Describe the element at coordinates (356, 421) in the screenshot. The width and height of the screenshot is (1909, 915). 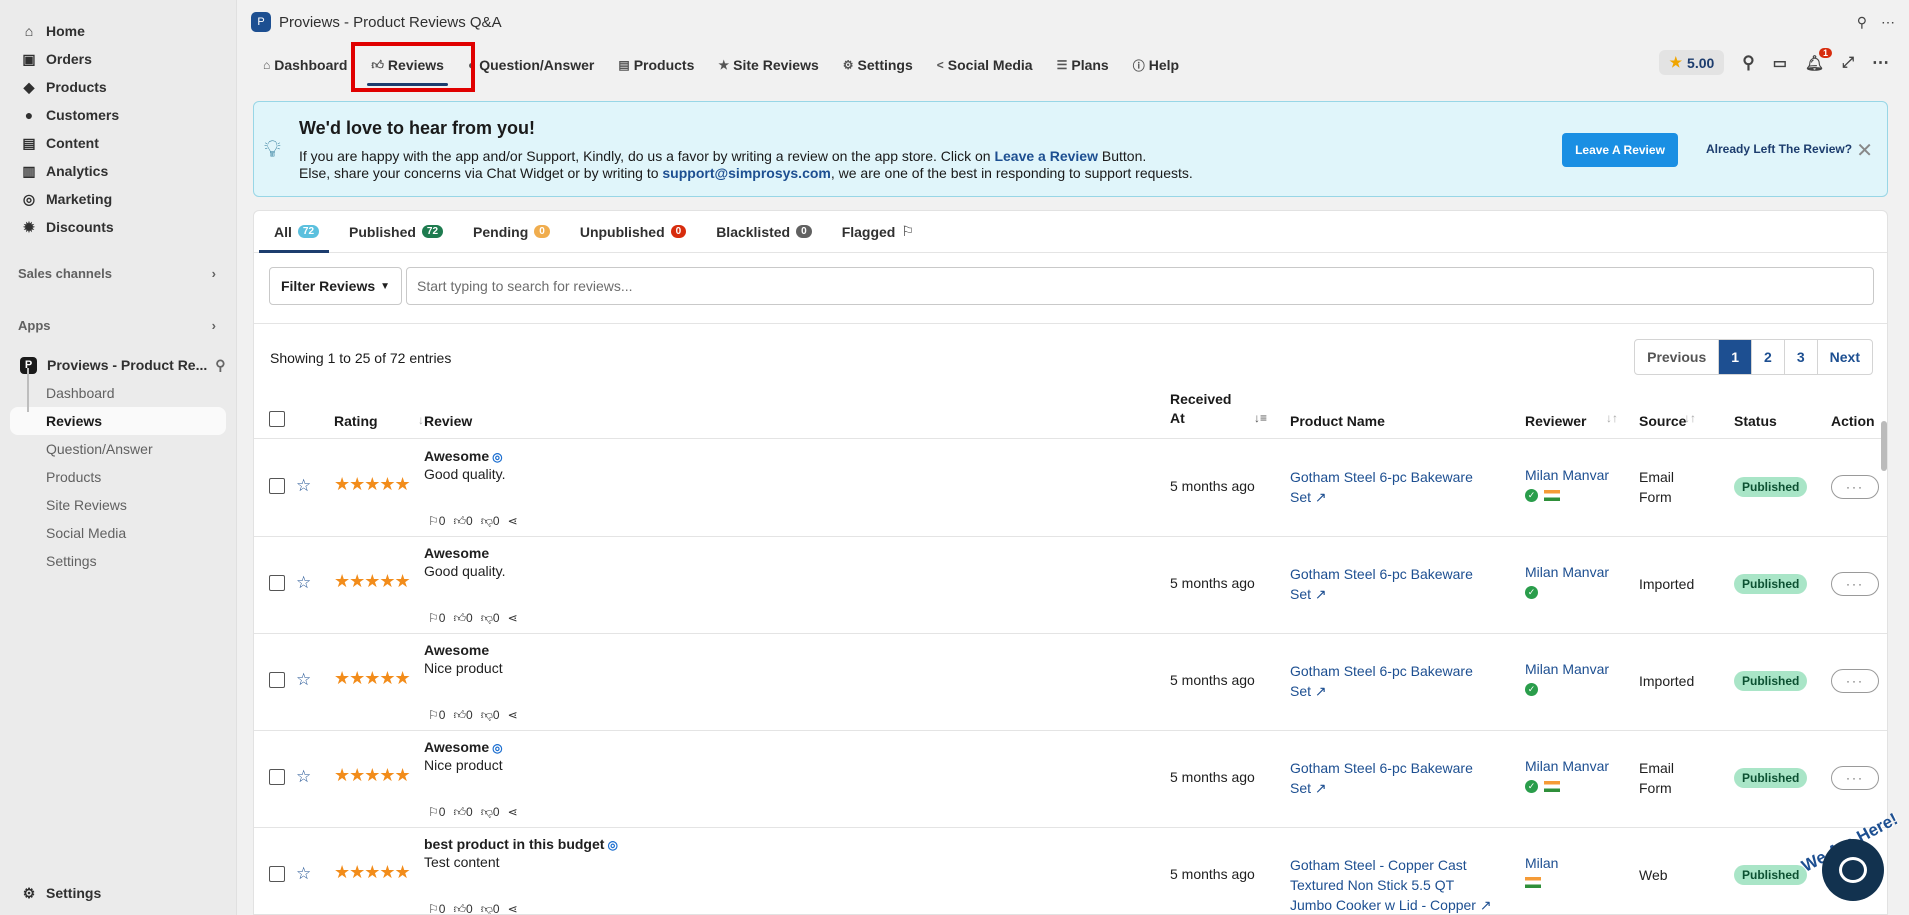
I see `col-rating: Rating` at that location.